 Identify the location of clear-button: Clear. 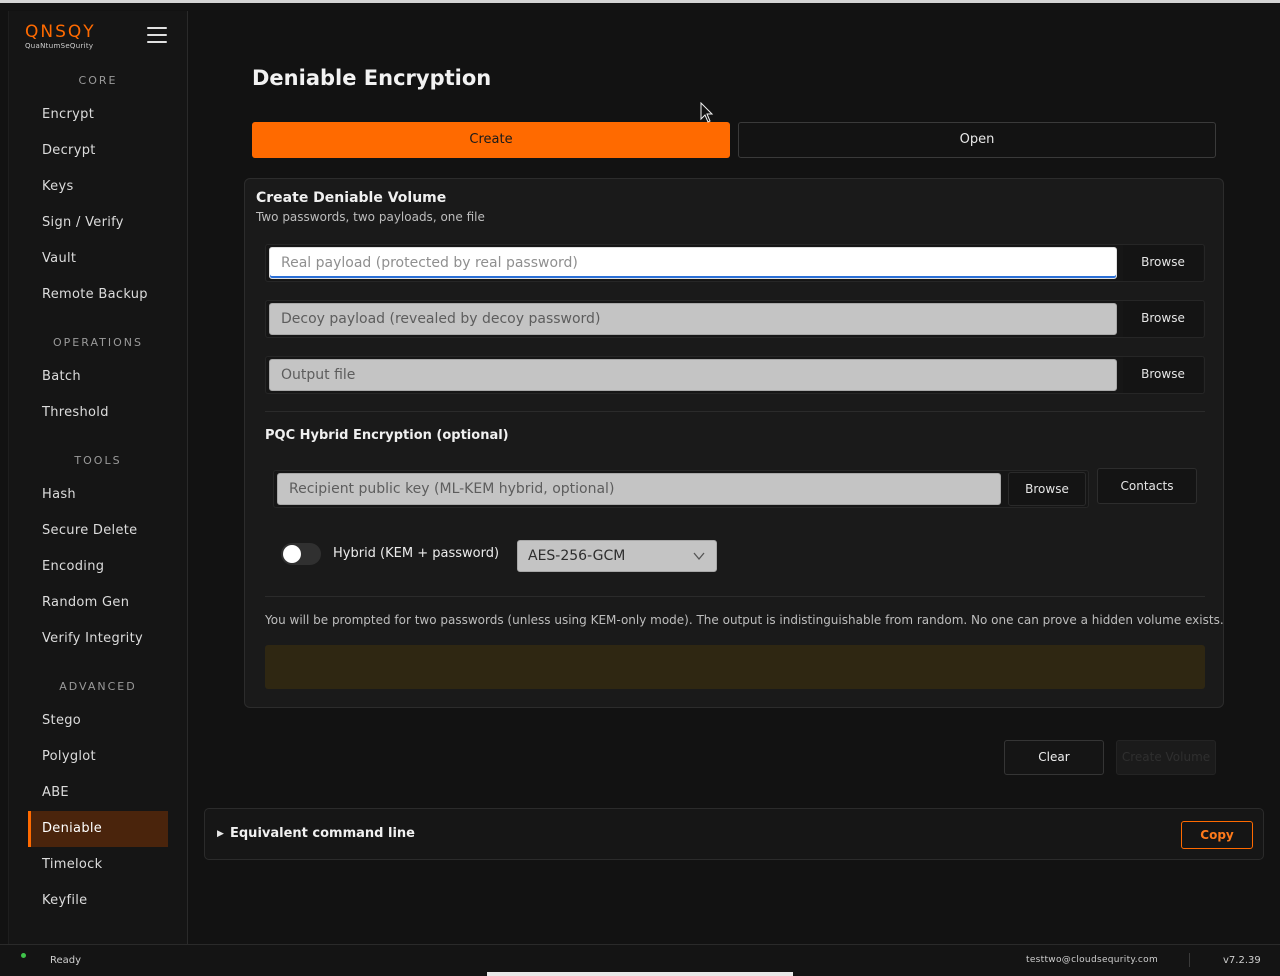
(1054, 757).